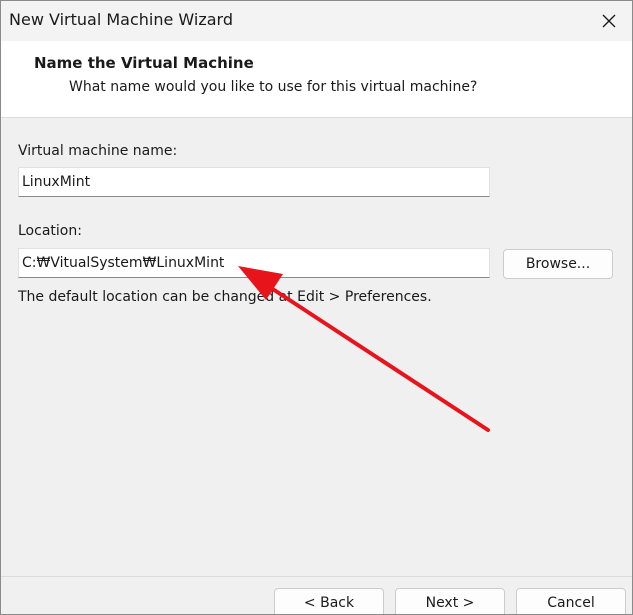 This screenshot has width=633, height=615. Describe the element at coordinates (329, 601) in the screenshot. I see `back-button: < Back` at that location.